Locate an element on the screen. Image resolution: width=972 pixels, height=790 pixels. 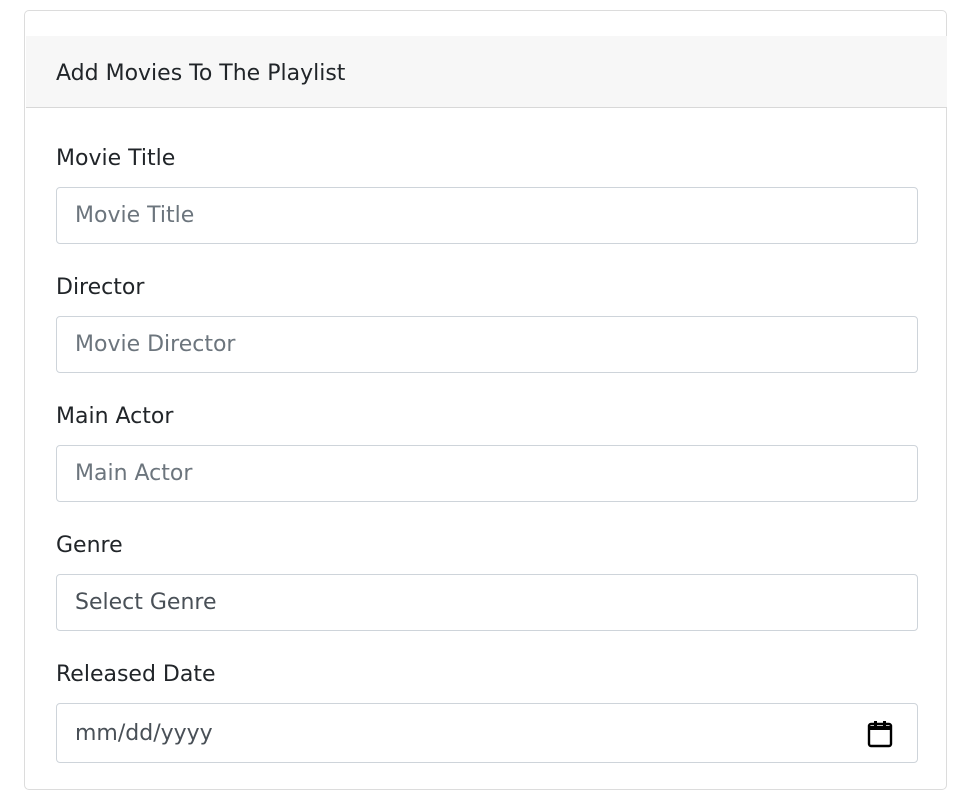
calendar-icon is located at coordinates (880, 734).